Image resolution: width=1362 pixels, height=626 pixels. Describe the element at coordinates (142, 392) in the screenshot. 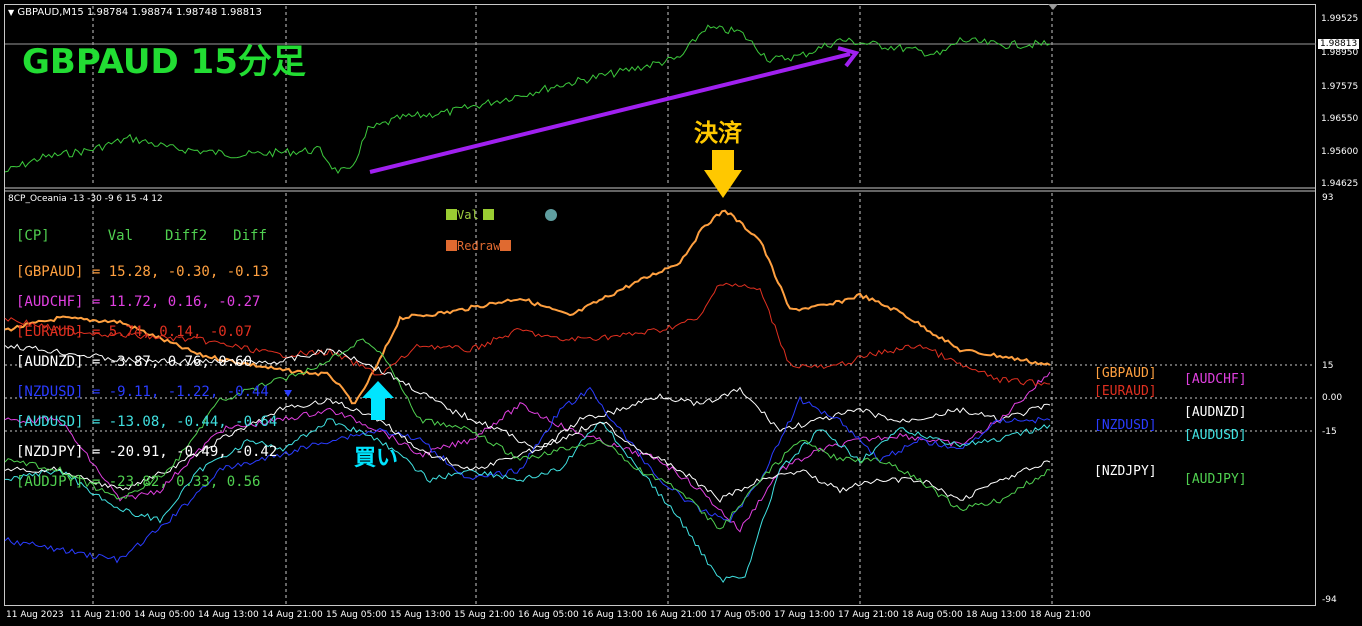

I see `table-row: [NZDUSD] = -9.11, -1.22, -0.44` at that location.